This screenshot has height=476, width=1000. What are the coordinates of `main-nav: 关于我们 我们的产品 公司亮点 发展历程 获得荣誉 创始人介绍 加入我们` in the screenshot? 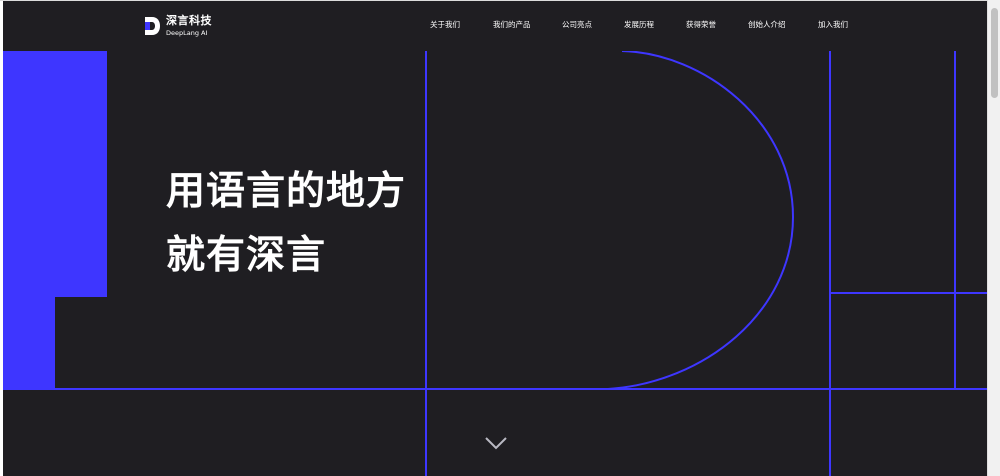 It's located at (495, 27).